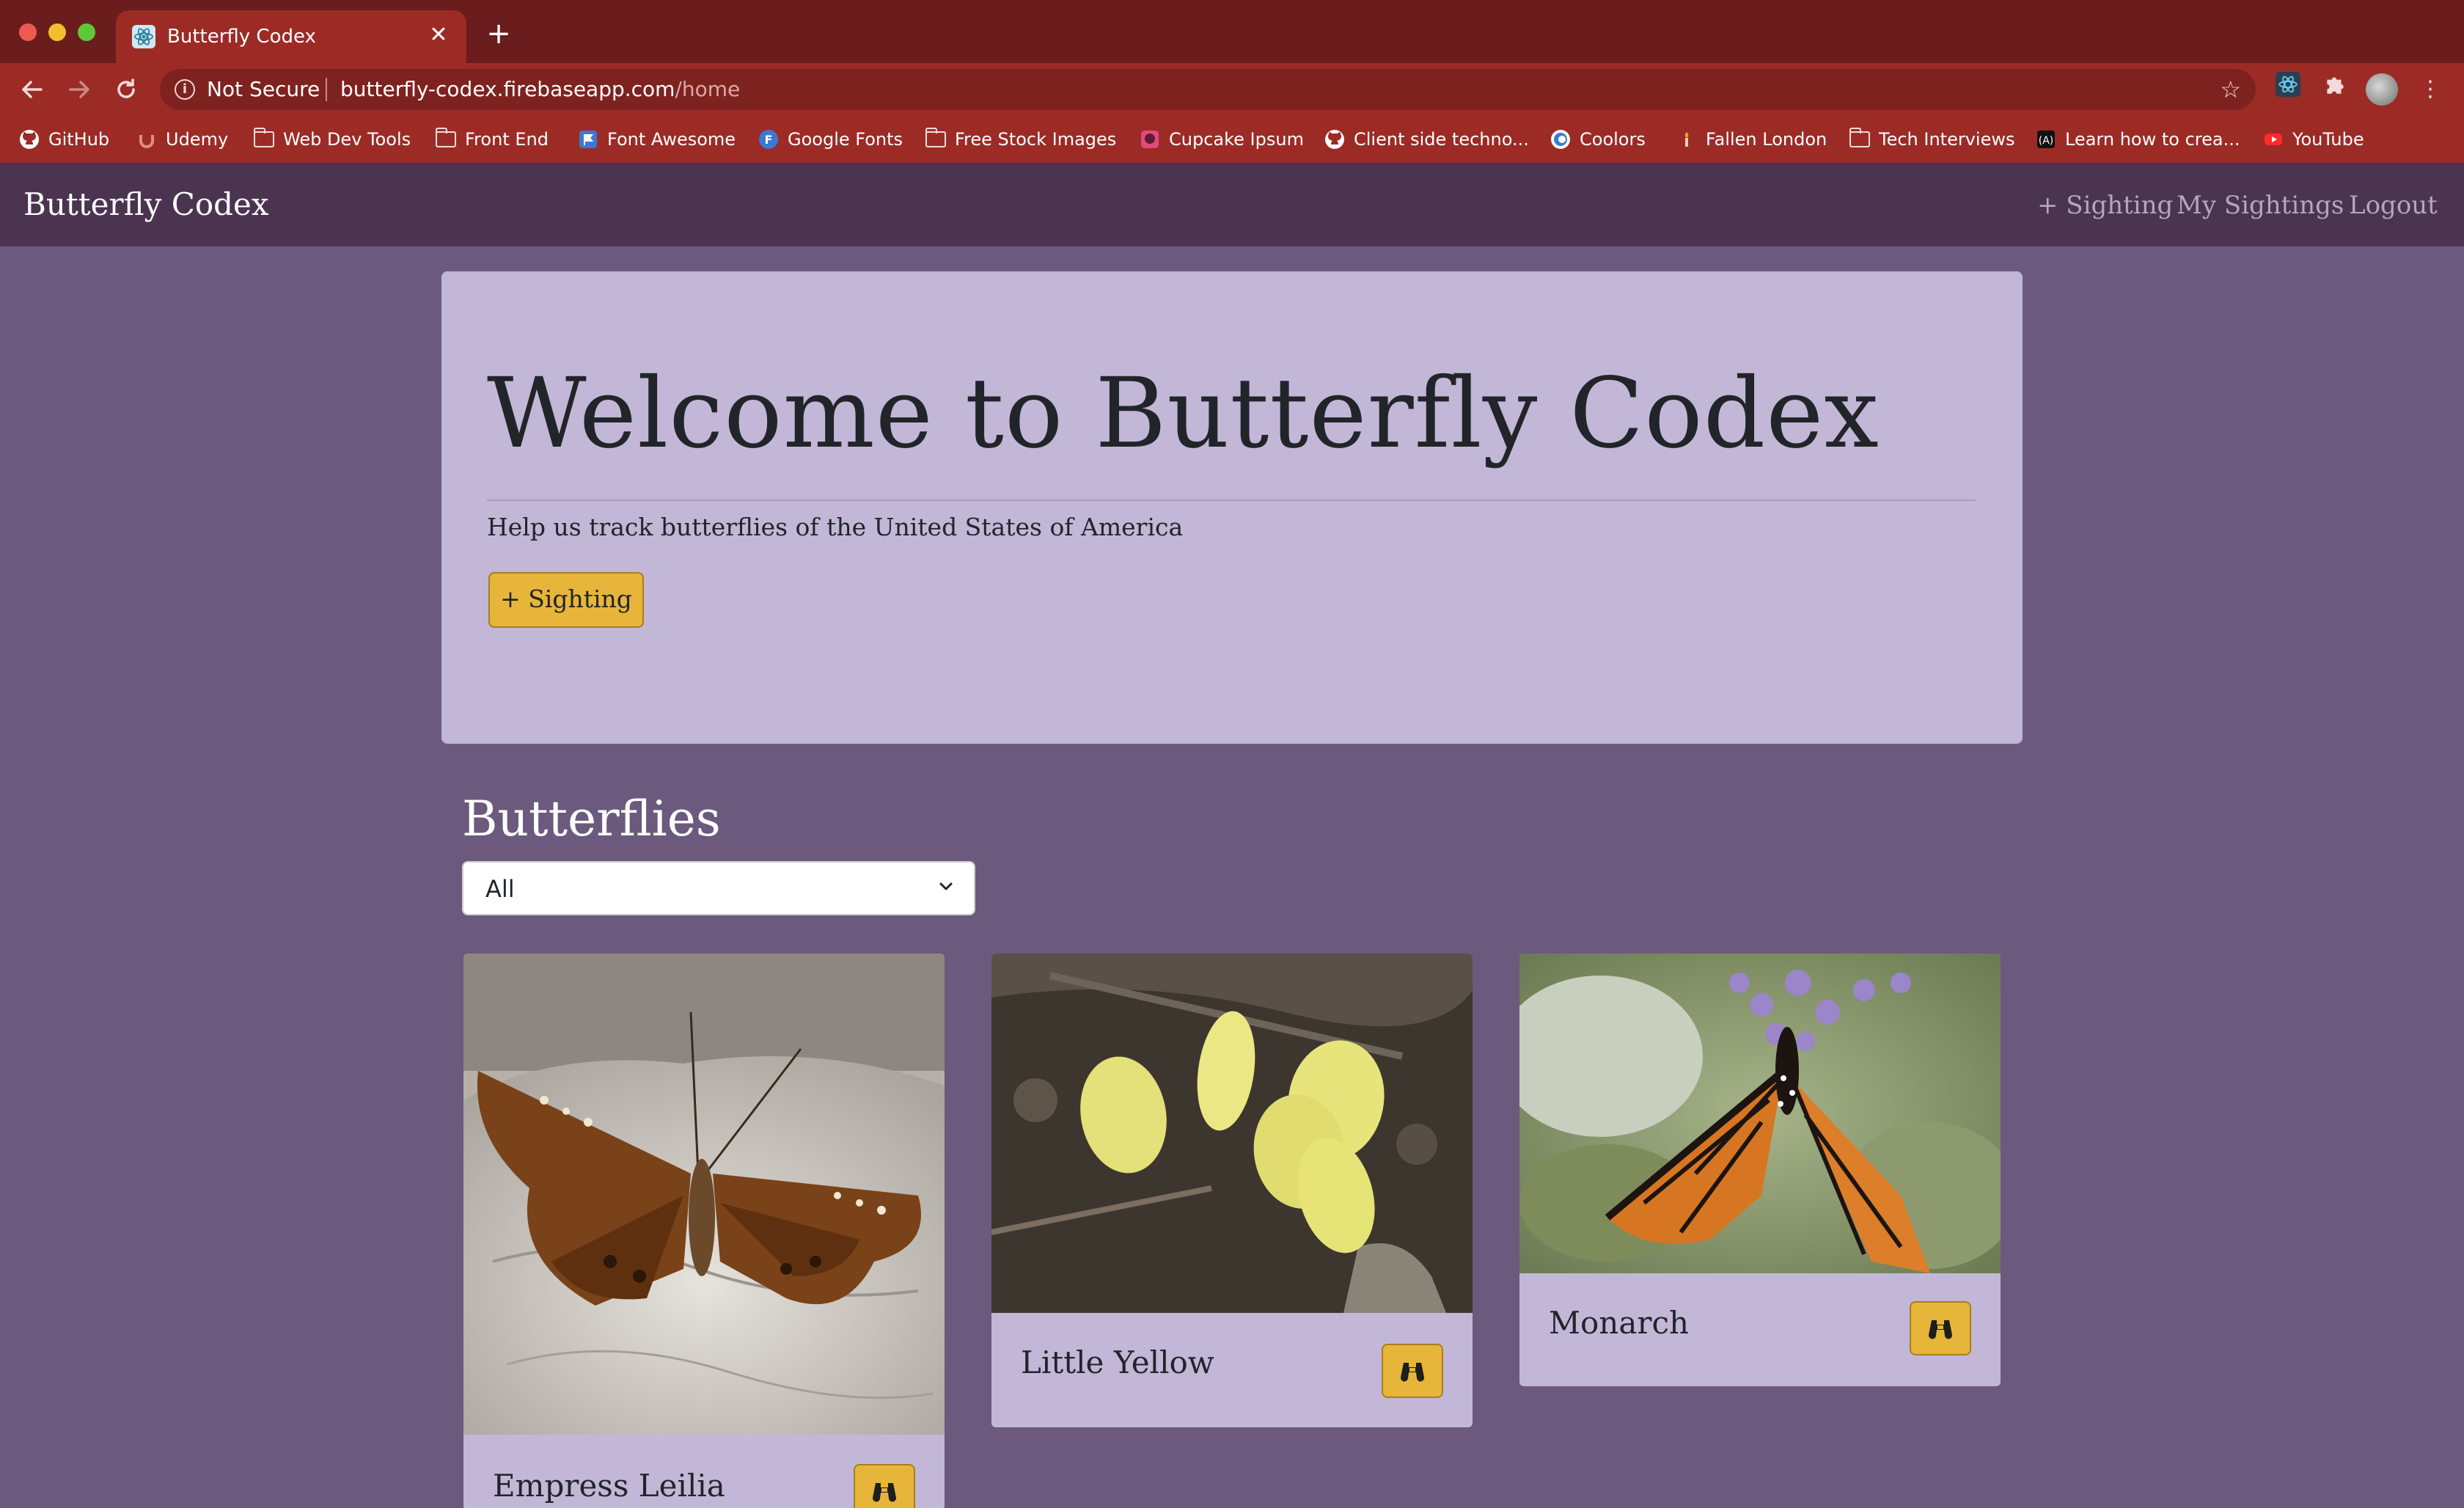 This screenshot has width=2464, height=1508. I want to click on bookmark-item: Coolors, so click(1598, 139).